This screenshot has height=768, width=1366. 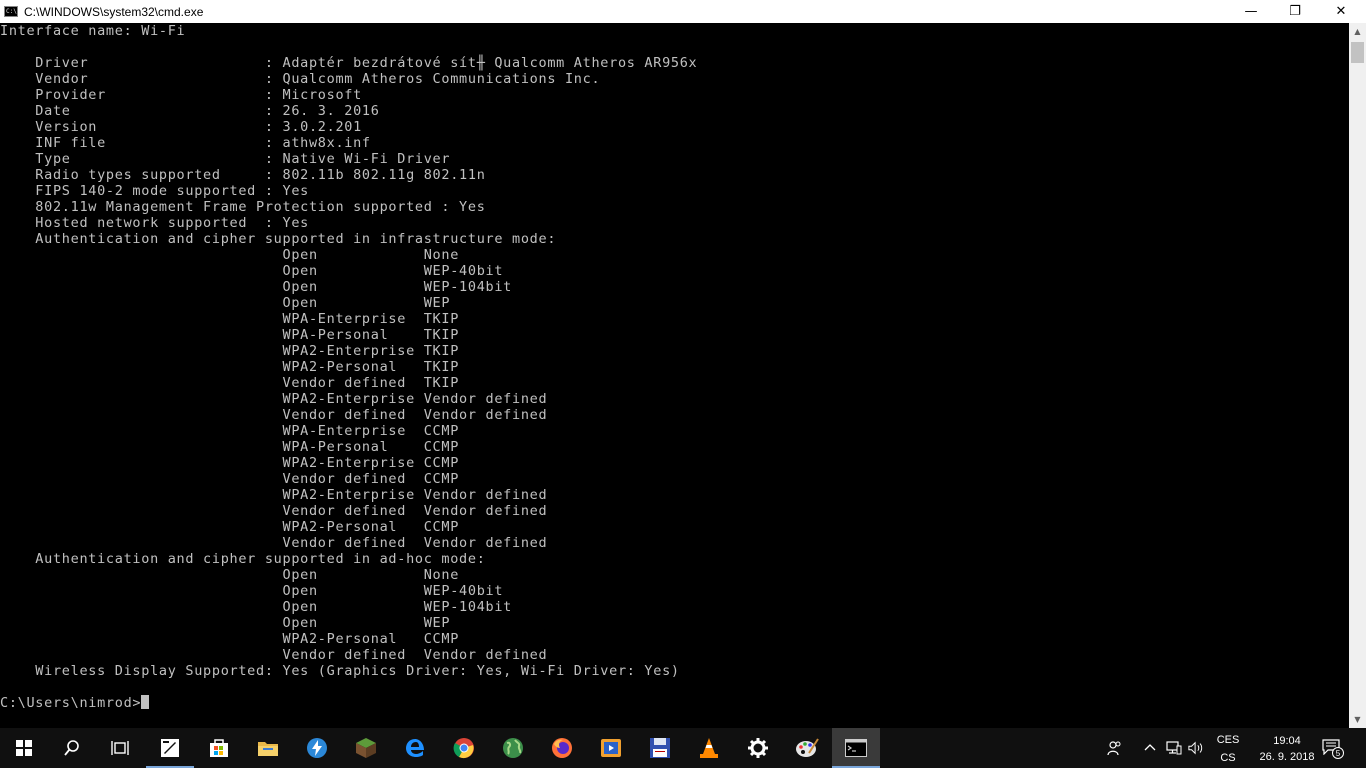 What do you see at coordinates (1114, 748) in the screenshot?
I see `people-icon` at bounding box center [1114, 748].